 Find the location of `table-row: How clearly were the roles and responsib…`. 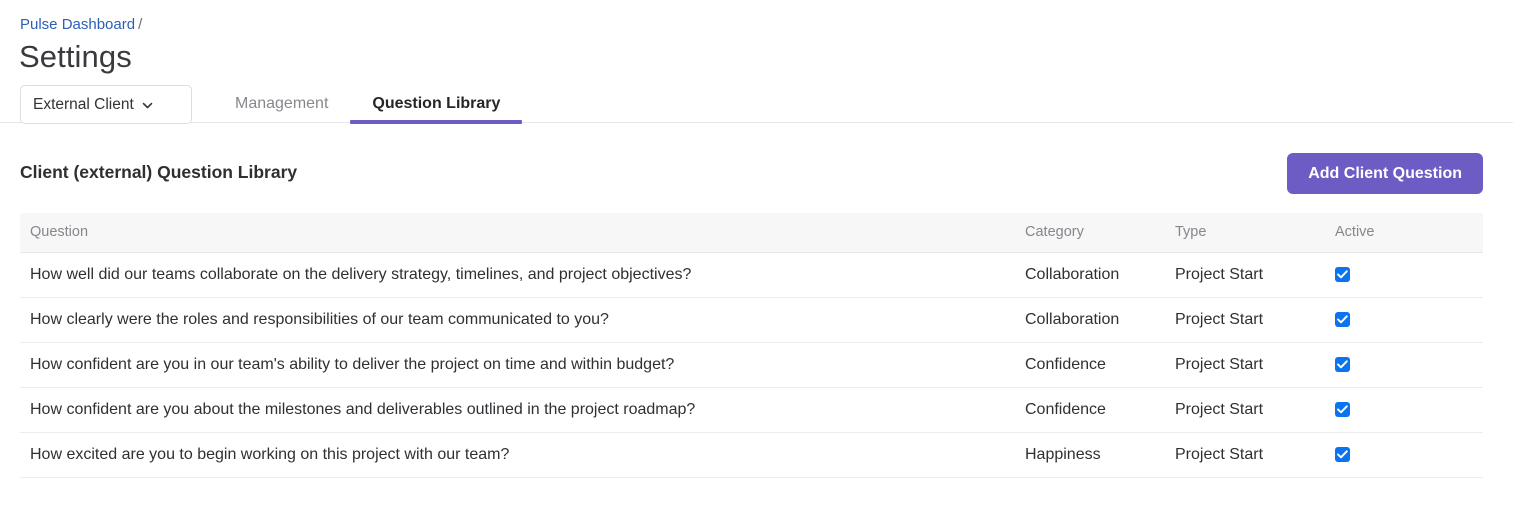

table-row: How clearly were the roles and responsib… is located at coordinates (751, 320).